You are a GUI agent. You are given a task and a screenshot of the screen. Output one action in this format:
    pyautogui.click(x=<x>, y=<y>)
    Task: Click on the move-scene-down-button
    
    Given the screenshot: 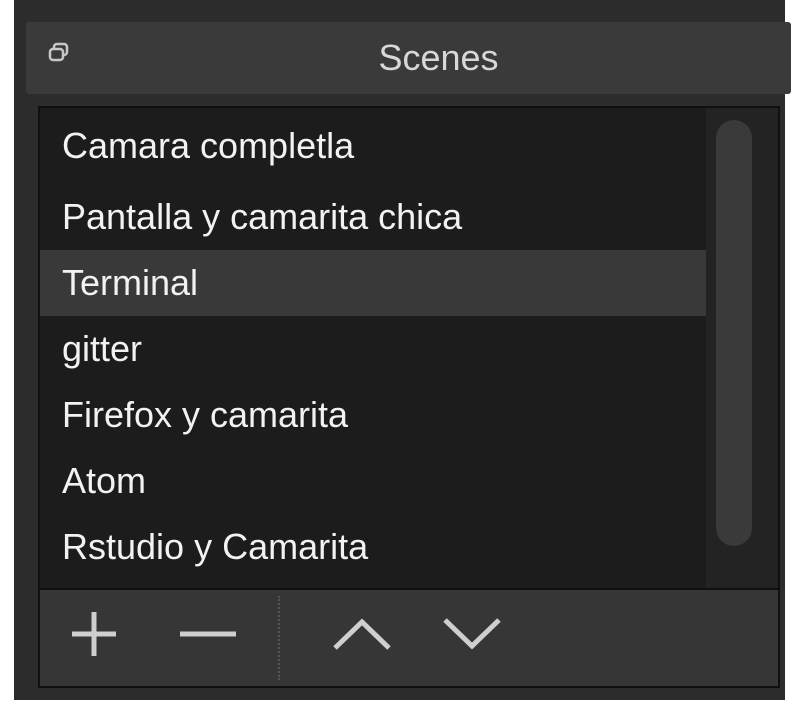 What is the action you would take?
    pyautogui.click(x=472, y=636)
    